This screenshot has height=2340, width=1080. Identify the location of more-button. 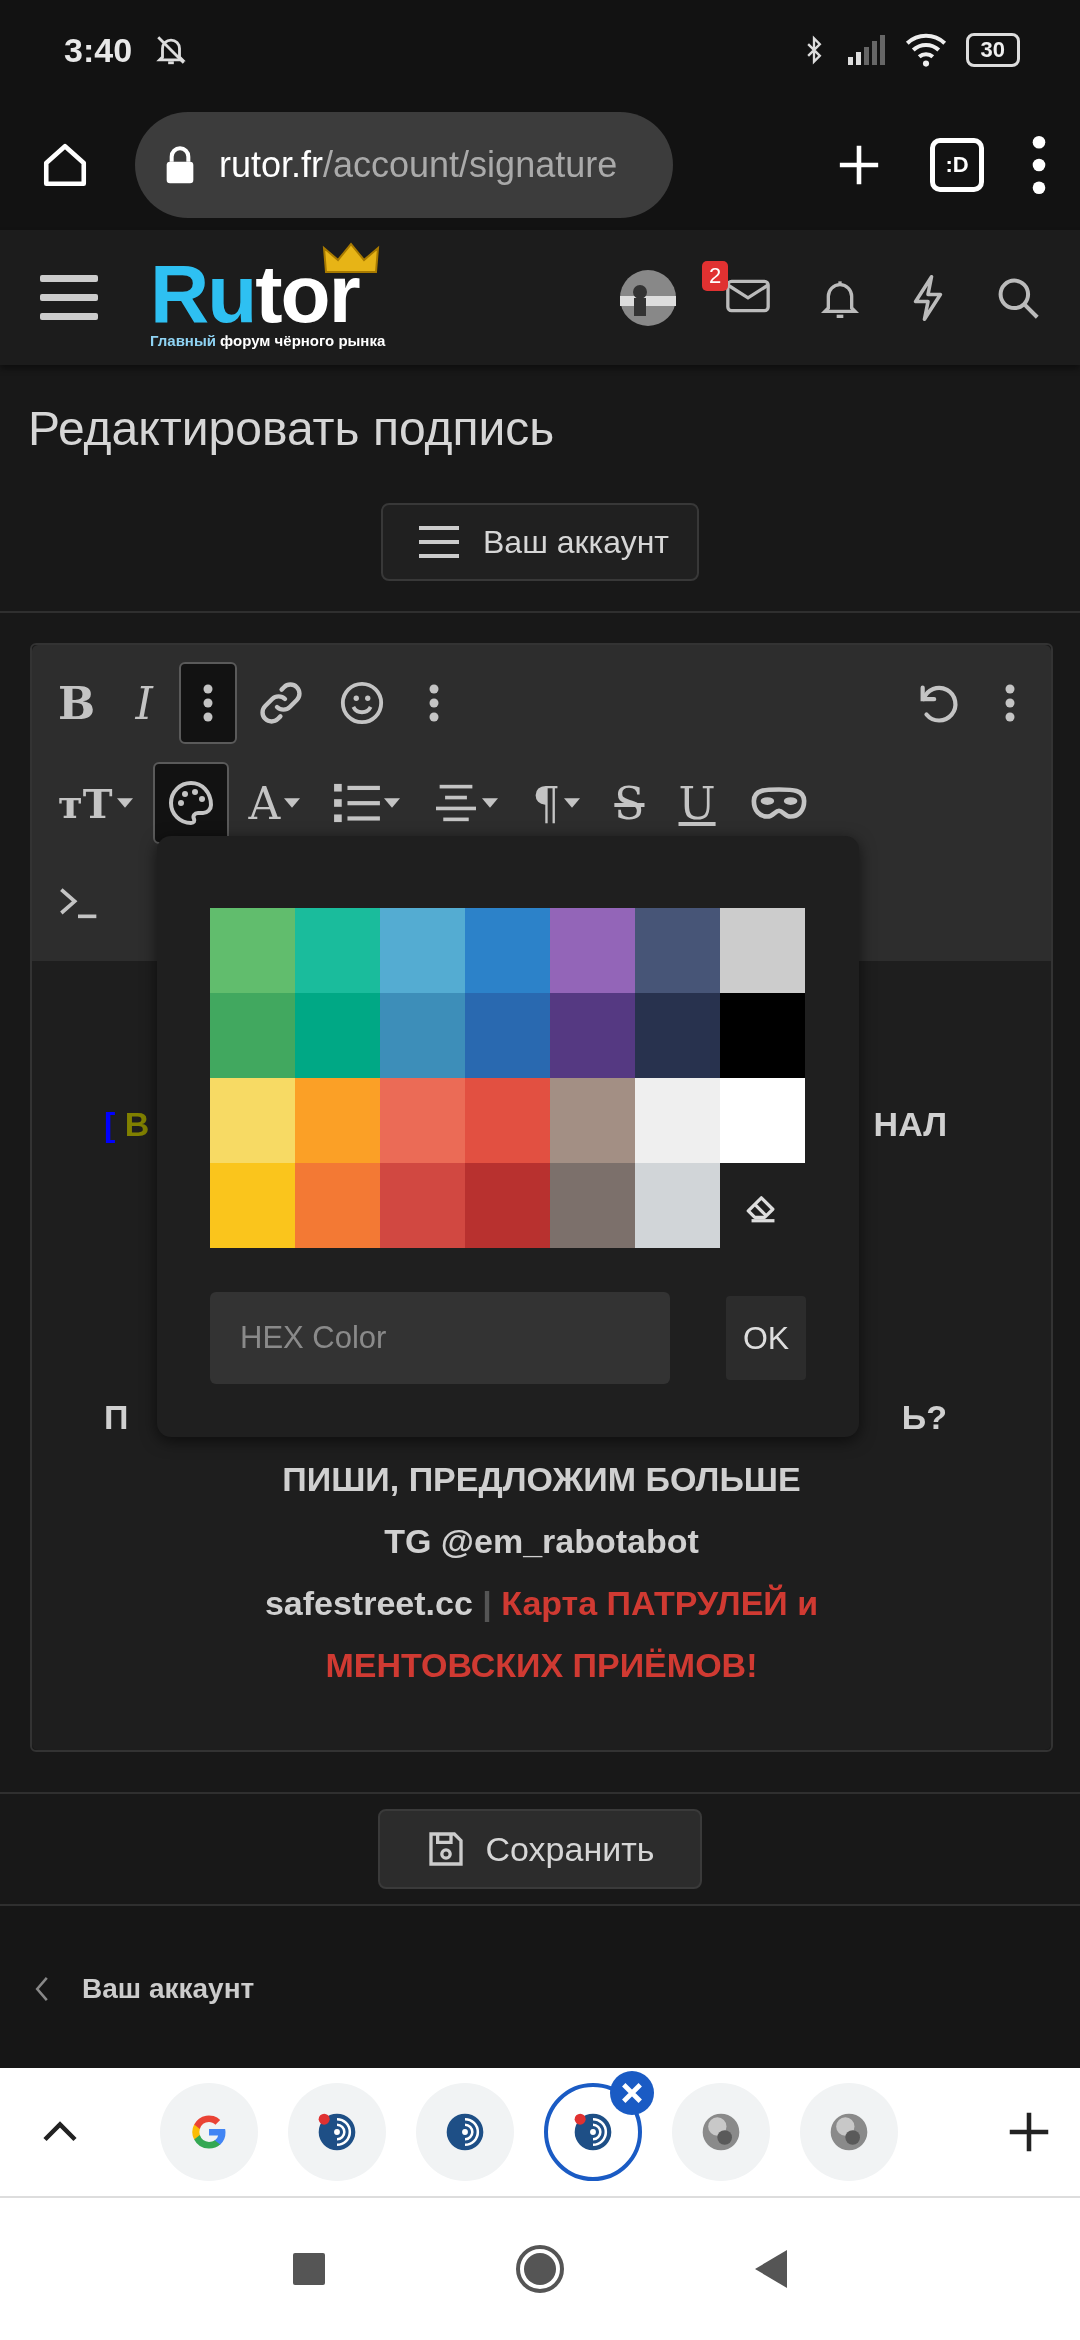
(208, 703).